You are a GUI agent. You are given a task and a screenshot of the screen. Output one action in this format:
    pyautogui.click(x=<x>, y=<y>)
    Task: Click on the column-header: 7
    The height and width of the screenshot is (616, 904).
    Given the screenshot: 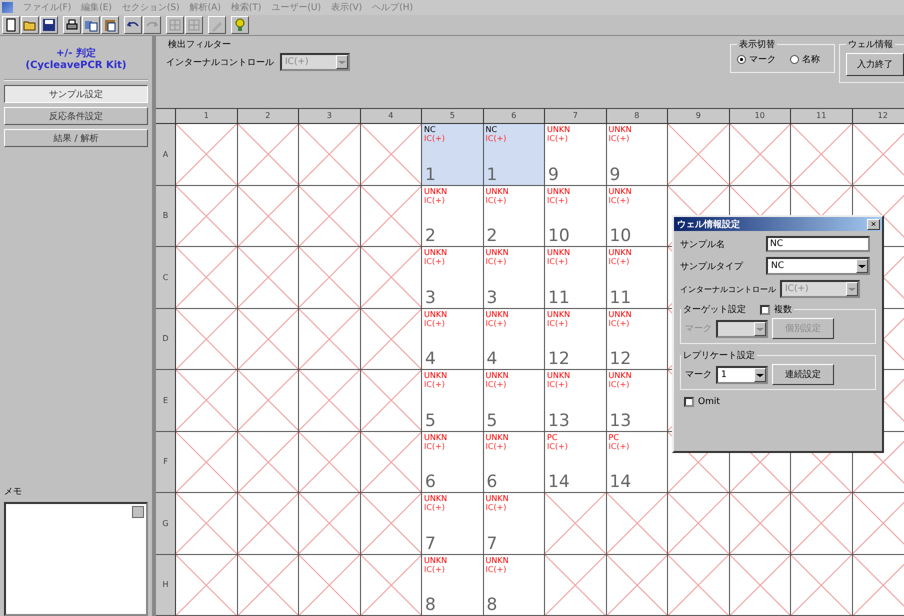 What is the action you would take?
    pyautogui.click(x=575, y=116)
    